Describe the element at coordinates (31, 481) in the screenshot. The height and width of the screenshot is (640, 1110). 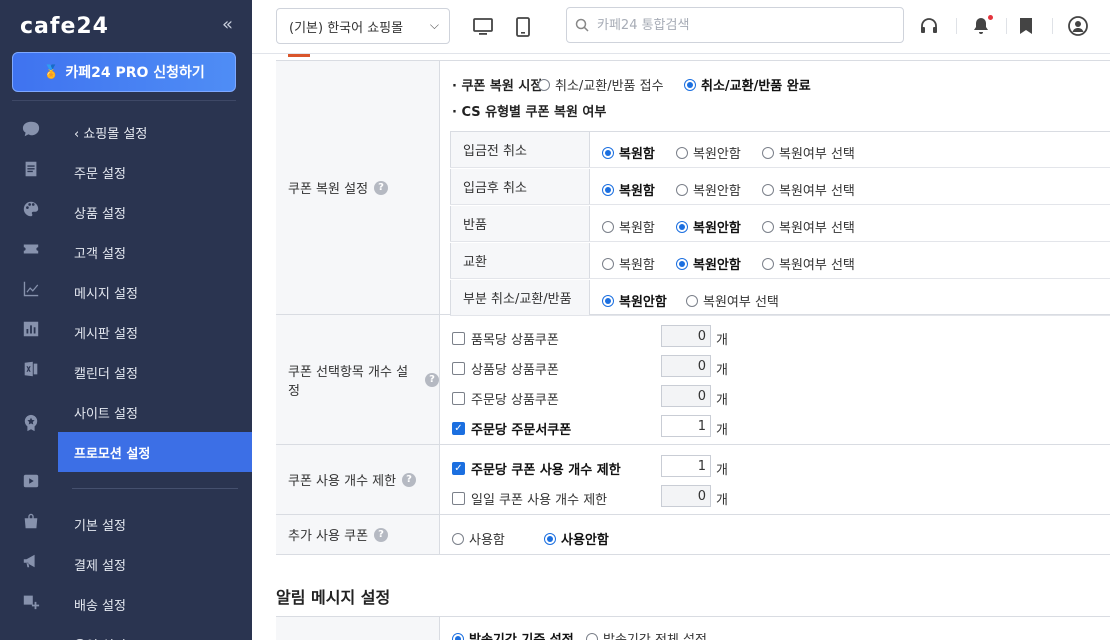
I see `youtube-icon` at that location.